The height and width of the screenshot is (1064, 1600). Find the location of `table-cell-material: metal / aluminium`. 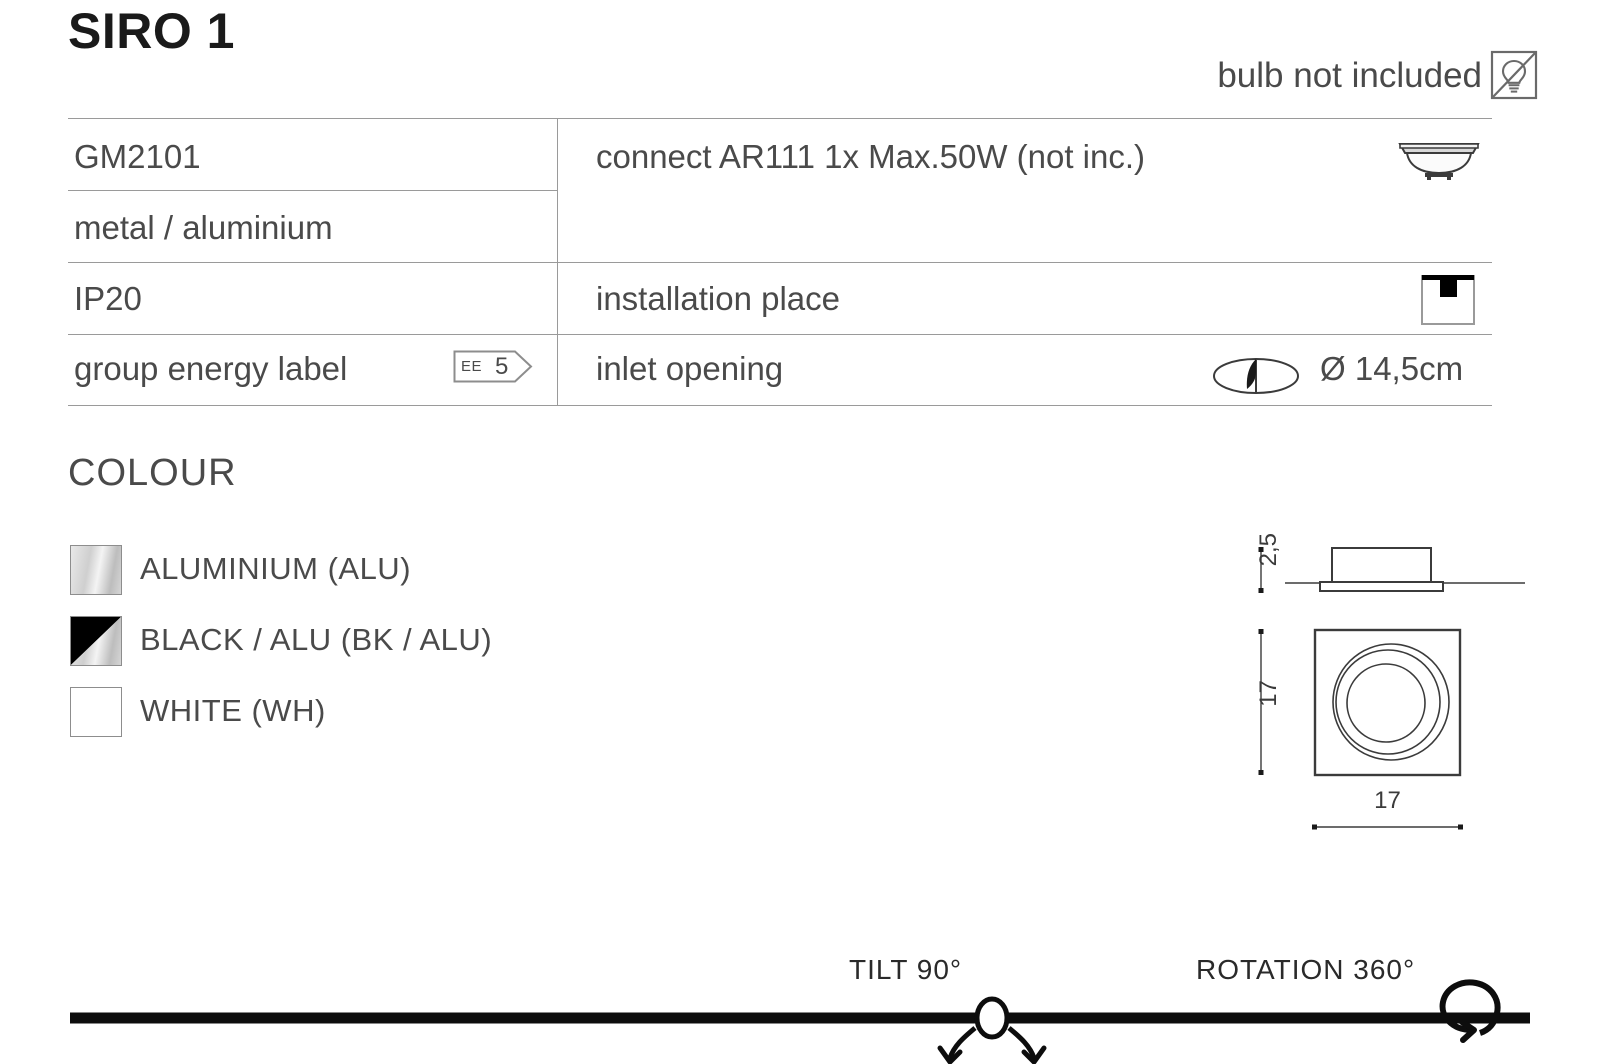

table-cell-material: metal / aluminium is located at coordinates (203, 227).